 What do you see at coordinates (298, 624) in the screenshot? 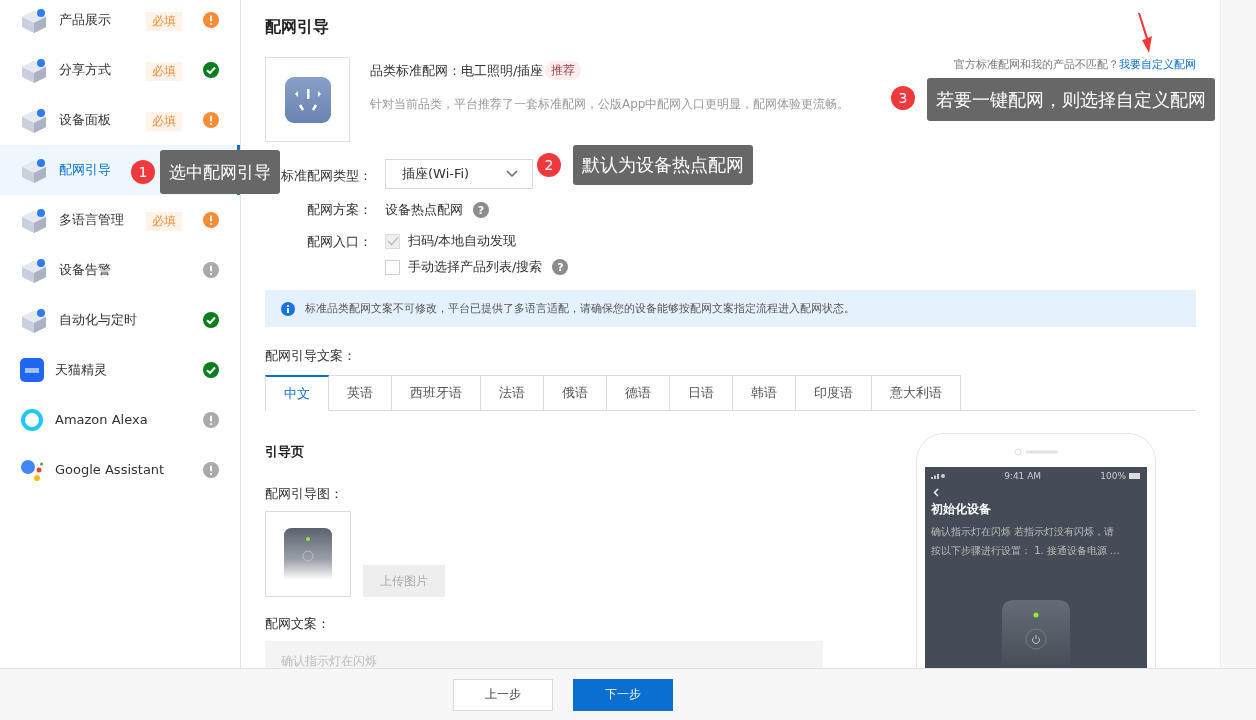
I see `field-label: 配网文案：` at bounding box center [298, 624].